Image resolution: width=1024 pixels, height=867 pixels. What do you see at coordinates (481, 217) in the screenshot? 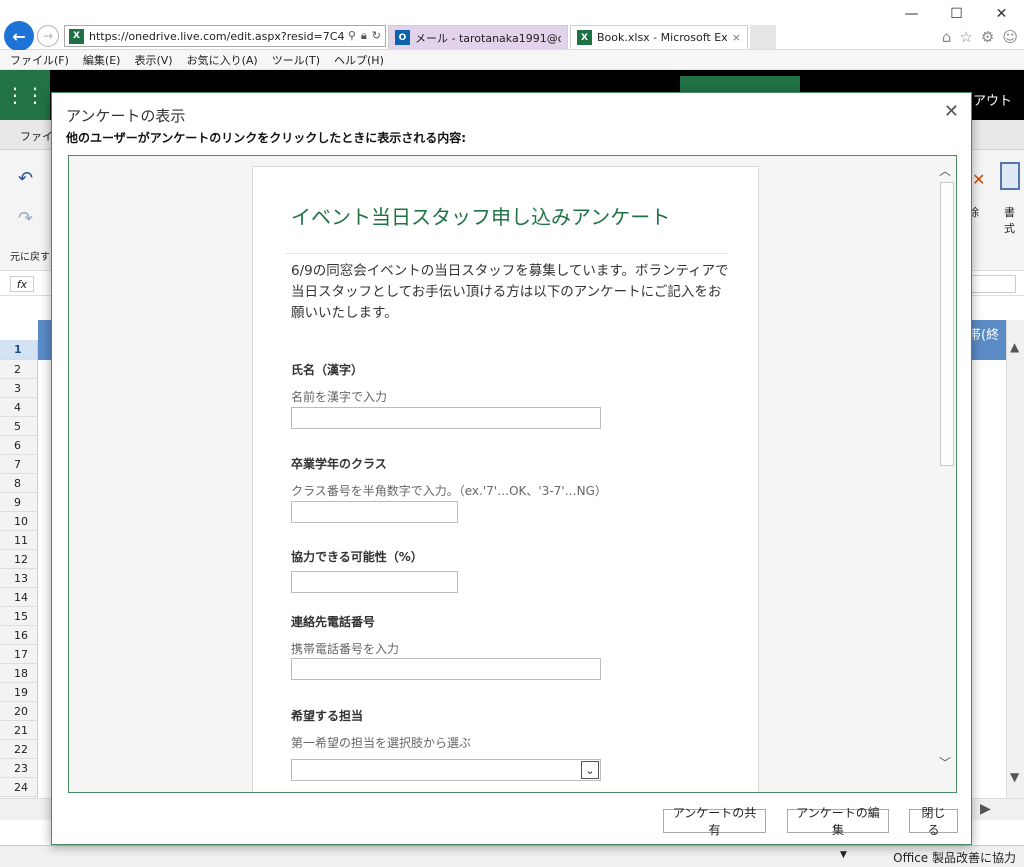
I see `survey-title: イベント当日スタッフ申し込みアンケート` at bounding box center [481, 217].